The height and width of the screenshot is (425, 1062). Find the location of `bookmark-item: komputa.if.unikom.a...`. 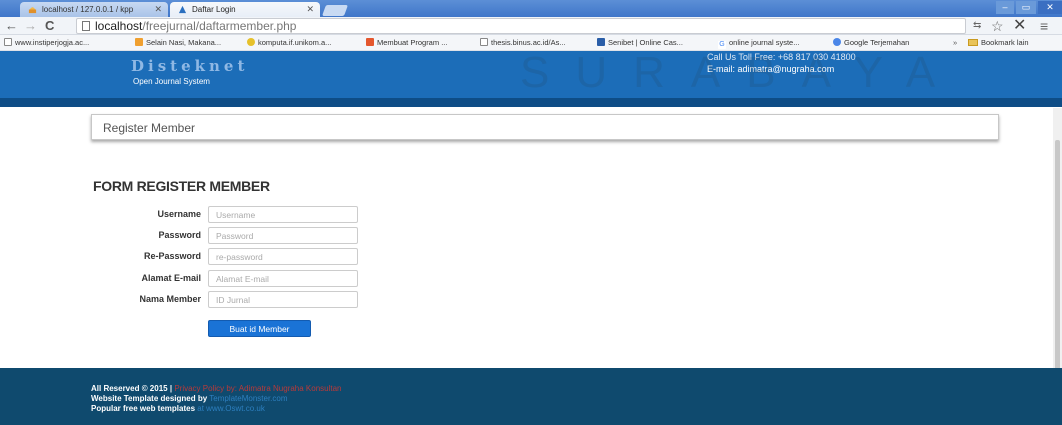

bookmark-item: komputa.if.unikom.a... is located at coordinates (289, 42).